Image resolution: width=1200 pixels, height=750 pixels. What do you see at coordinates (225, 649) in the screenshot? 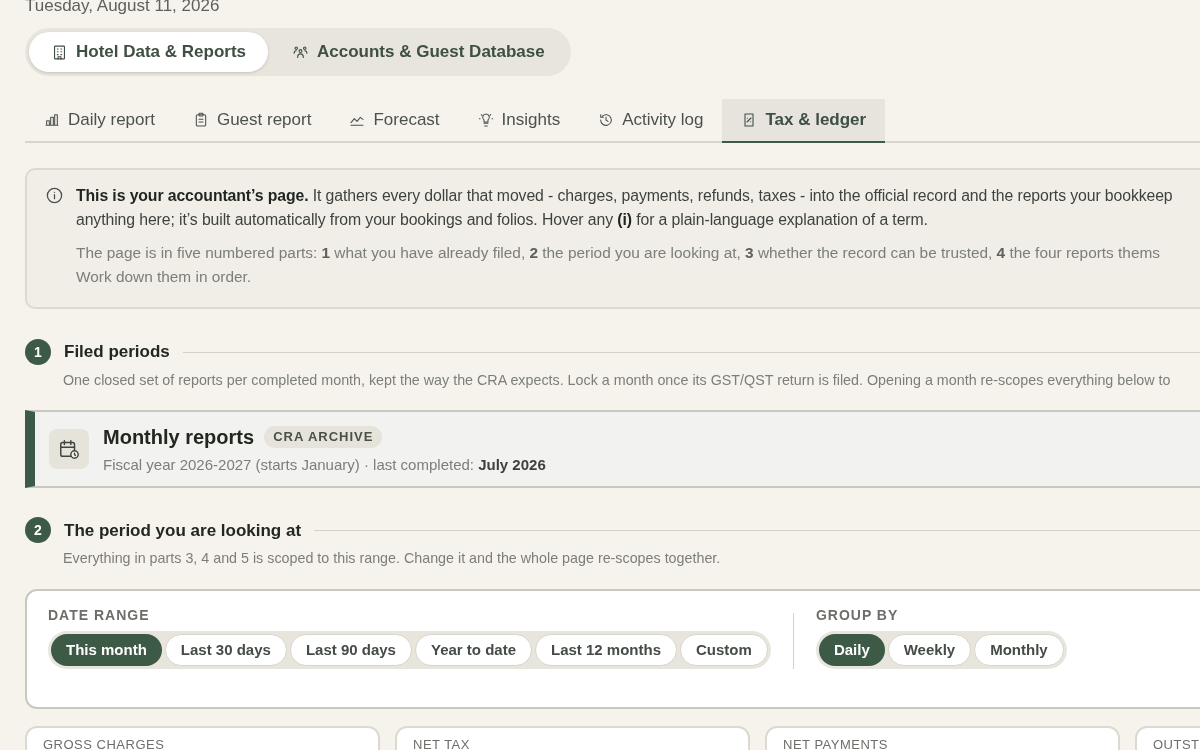
I see `filter-chip: Last 30 days` at bounding box center [225, 649].